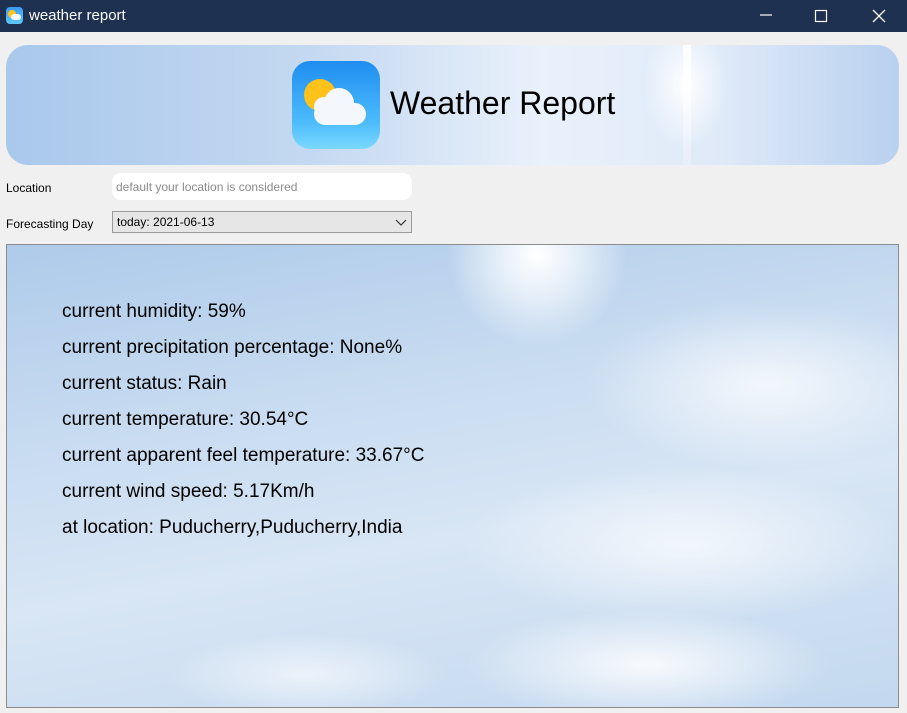 This screenshot has width=907, height=713. Describe the element at coordinates (166, 222) in the screenshot. I see `forecasting-day-value: today: 2021-06-13` at that location.